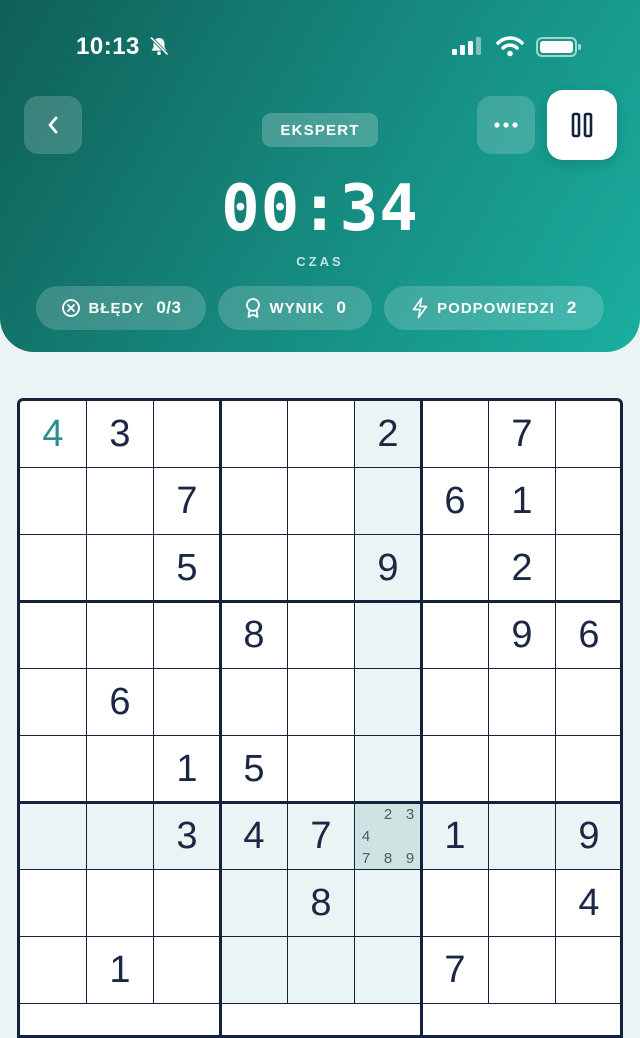  Describe the element at coordinates (121, 308) in the screenshot. I see `errors-stat: BŁĘDY 0/3` at that location.